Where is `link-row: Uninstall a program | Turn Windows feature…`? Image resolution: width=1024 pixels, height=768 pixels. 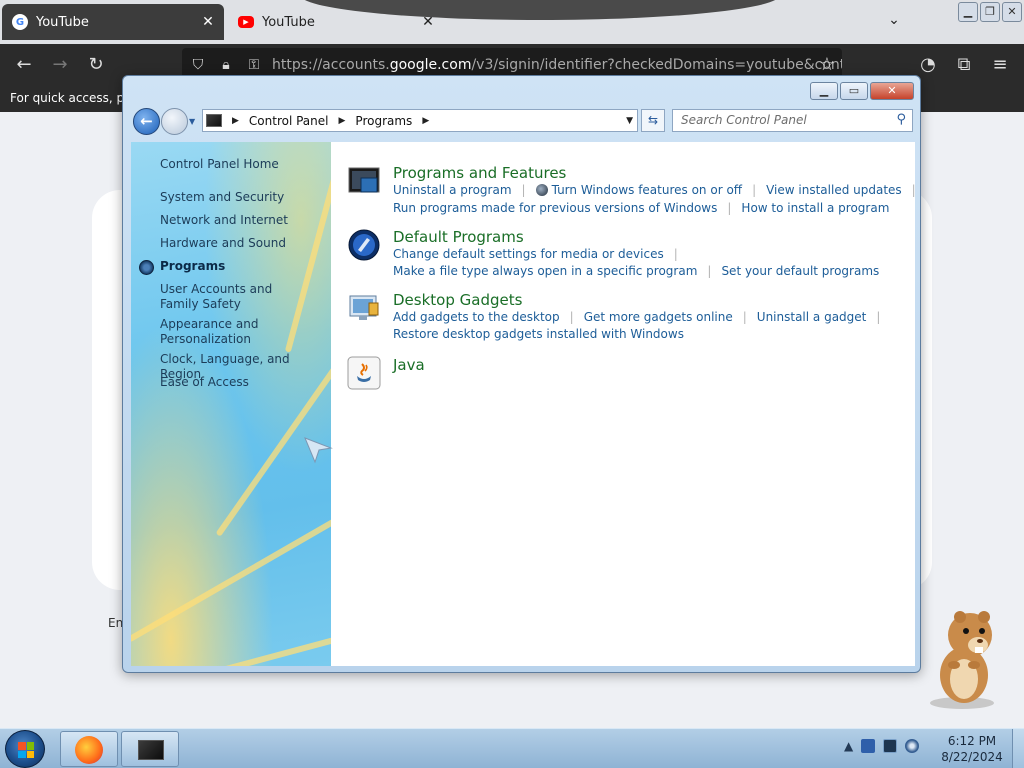
link-row: Uninstall a program | Turn Windows feature… is located at coordinates (659, 190).